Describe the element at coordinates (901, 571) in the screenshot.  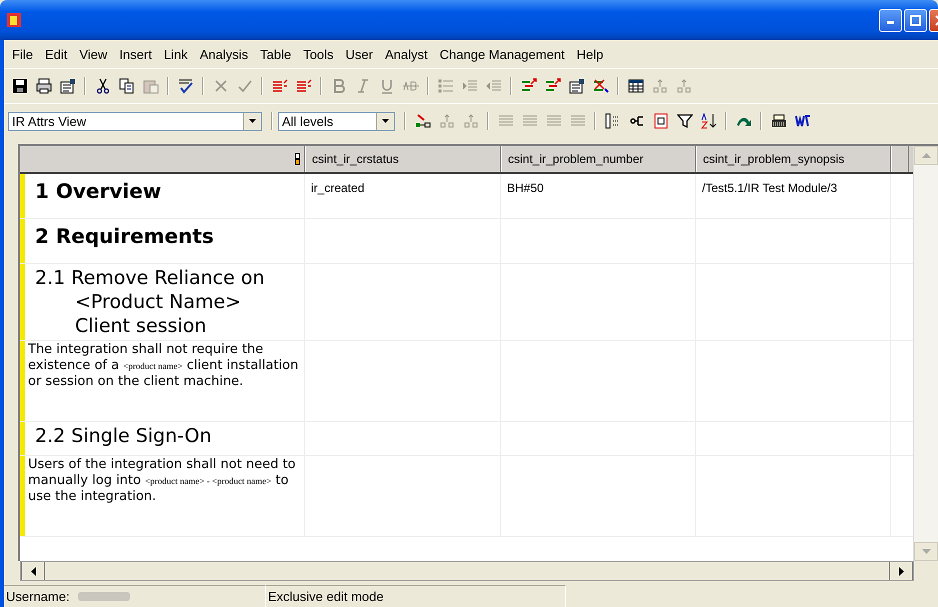
I see `right-arrow-icon` at that location.